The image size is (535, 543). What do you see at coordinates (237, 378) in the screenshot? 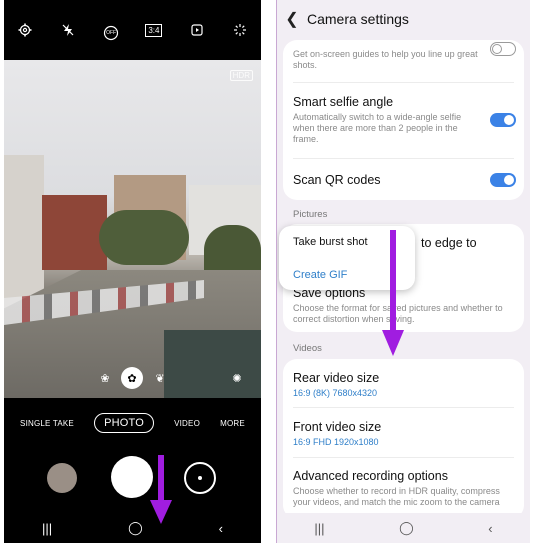
I see `scene-optimizer-icon: ✺` at bounding box center [237, 378].